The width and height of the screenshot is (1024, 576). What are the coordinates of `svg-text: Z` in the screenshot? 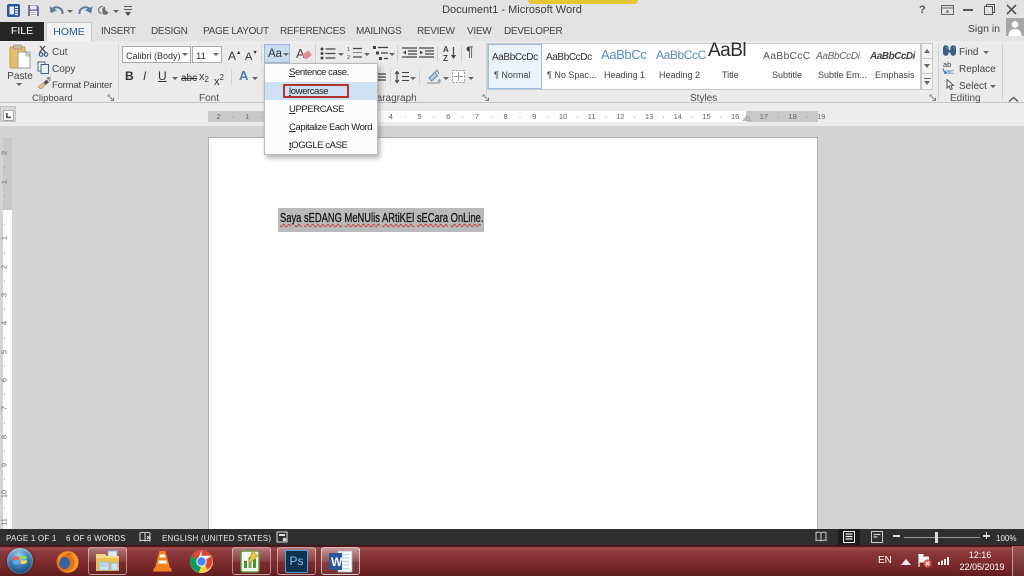 It's located at (445, 57).